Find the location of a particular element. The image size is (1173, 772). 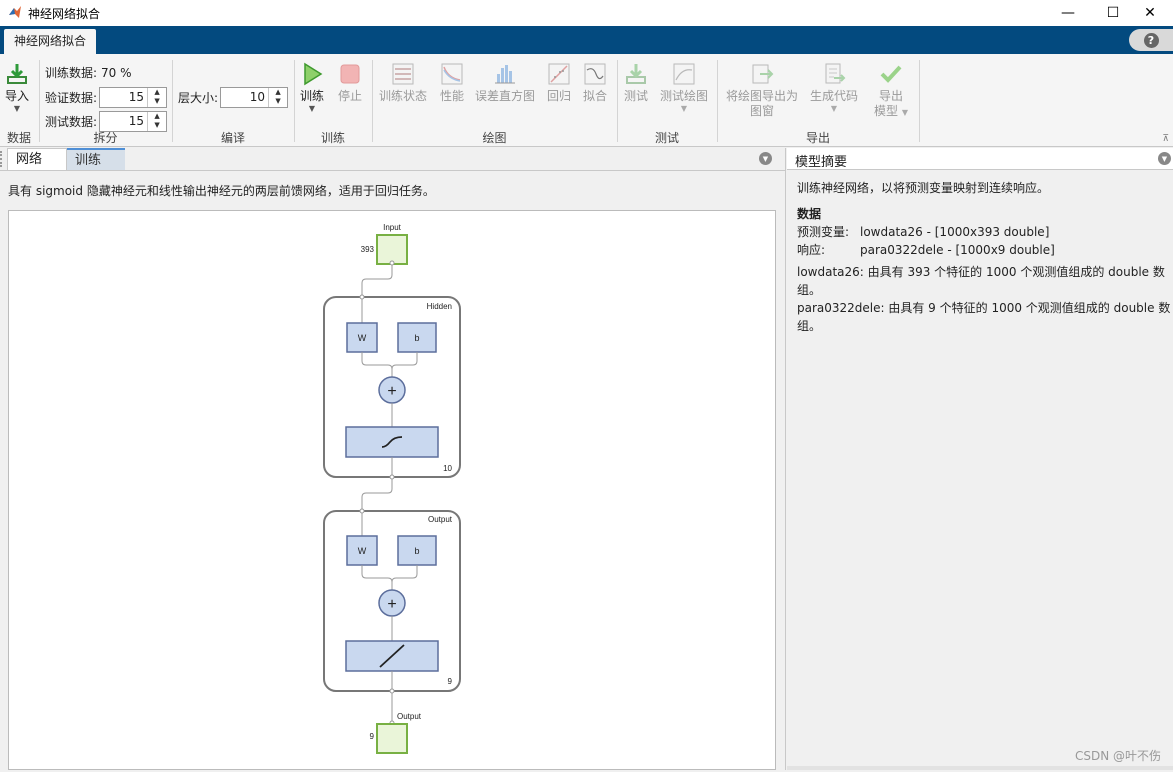

import-icon is located at coordinates (17, 74).